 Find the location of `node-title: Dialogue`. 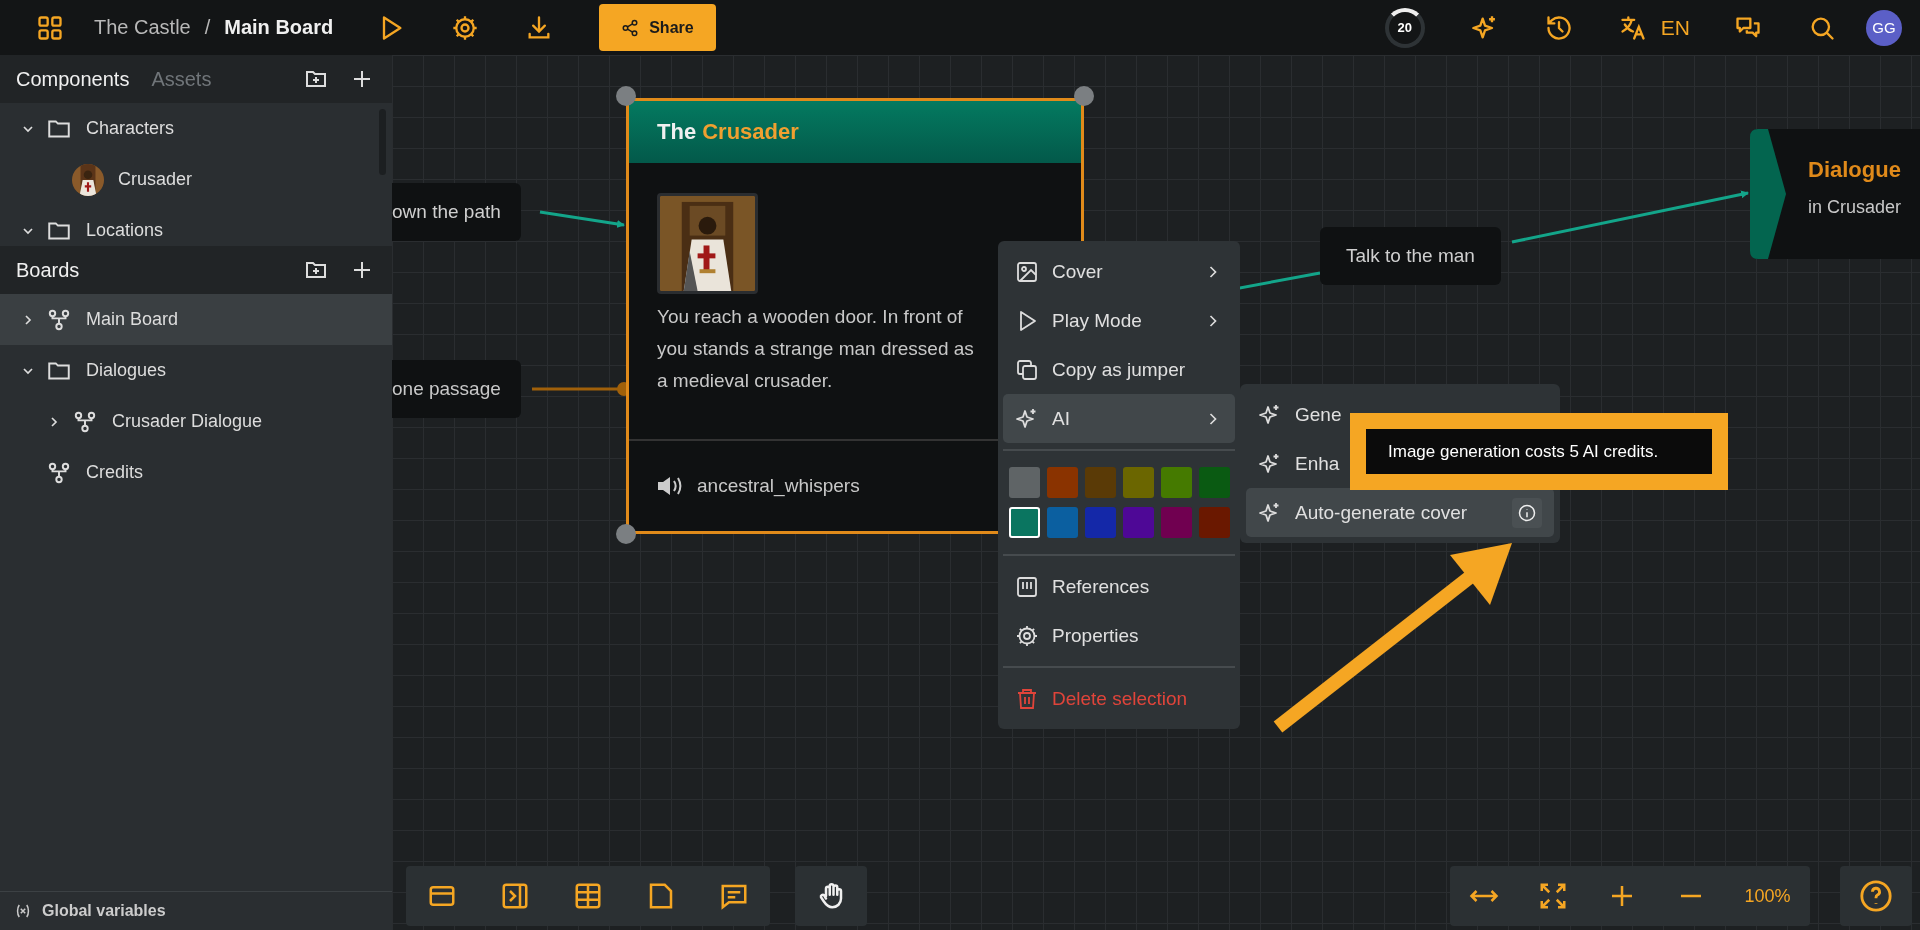

node-title: Dialogue is located at coordinates (1855, 170).